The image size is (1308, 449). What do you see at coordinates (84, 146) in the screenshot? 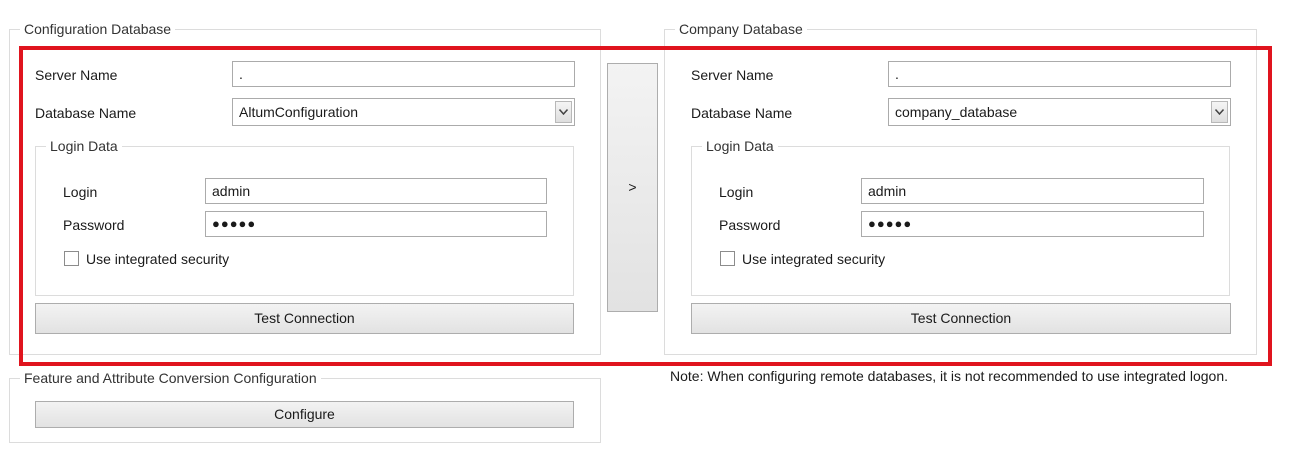
I see `config-login-data-title: Login Data` at bounding box center [84, 146].